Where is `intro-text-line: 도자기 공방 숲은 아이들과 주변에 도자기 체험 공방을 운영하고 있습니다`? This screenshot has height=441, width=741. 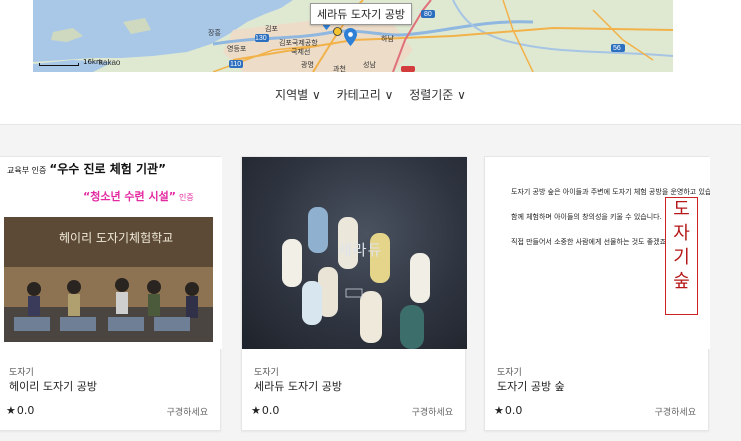 intro-text-line: 도자기 공방 숲은 아이들과 주변에 도자기 체험 공방을 운영하고 있습니다 is located at coordinates (610, 192).